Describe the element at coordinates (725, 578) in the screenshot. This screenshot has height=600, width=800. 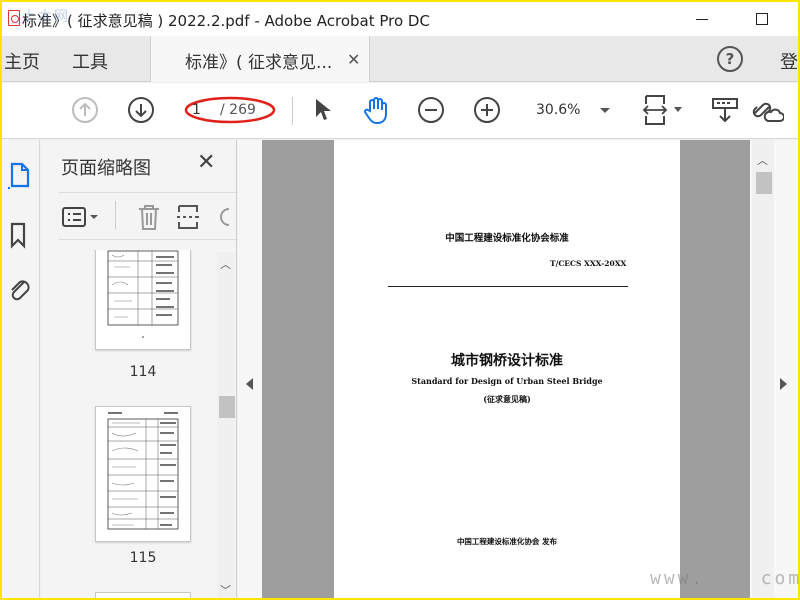
I see `watermark-bottom: www. com` at that location.